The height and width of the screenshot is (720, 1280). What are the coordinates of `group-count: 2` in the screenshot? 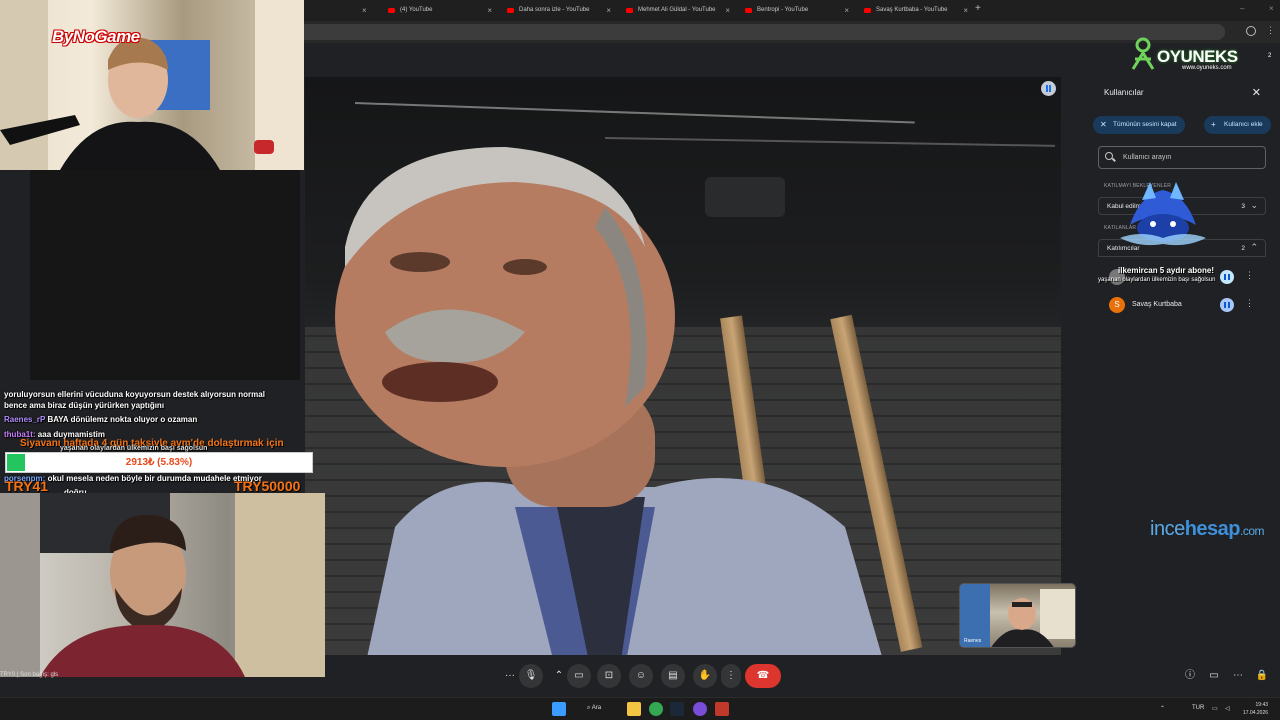 It's located at (1243, 248).